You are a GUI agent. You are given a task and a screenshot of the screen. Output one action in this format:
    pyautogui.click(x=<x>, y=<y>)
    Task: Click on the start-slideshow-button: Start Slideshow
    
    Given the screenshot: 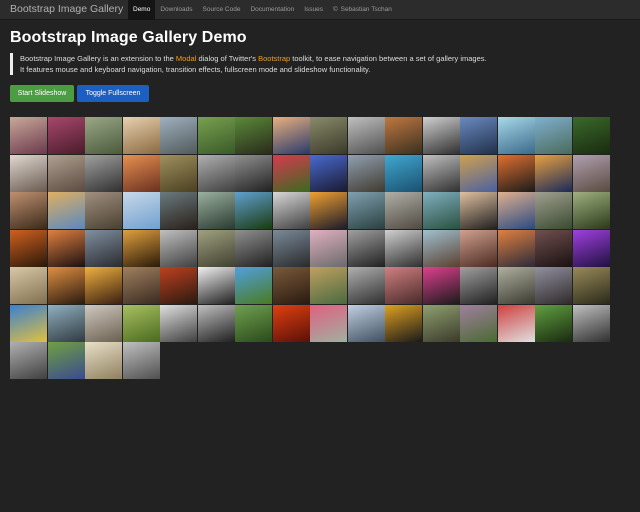 What is the action you would take?
    pyautogui.click(x=42, y=93)
    